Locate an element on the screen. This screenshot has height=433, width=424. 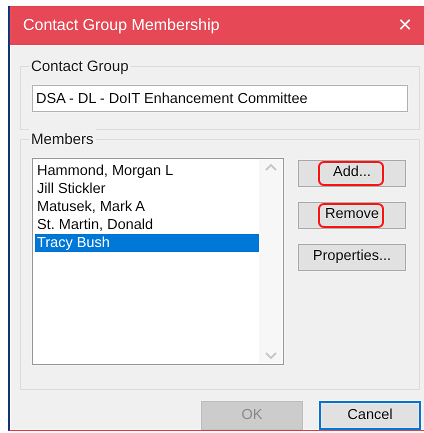
member-item: Hammond, Morgan L is located at coordinates (147, 171).